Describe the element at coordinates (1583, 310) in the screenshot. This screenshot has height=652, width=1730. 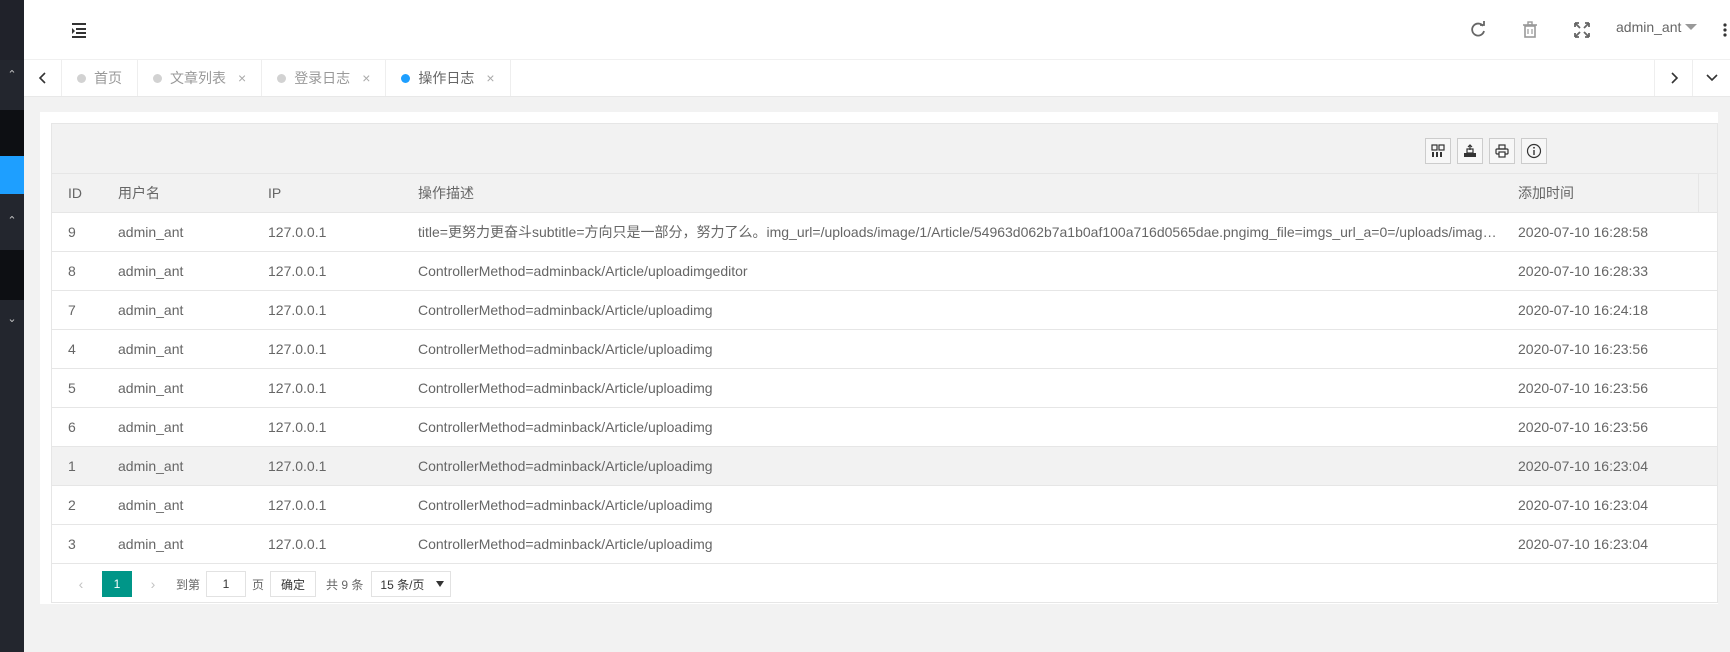
I see `cell-time: 2020-07-10 16:24:18` at that location.